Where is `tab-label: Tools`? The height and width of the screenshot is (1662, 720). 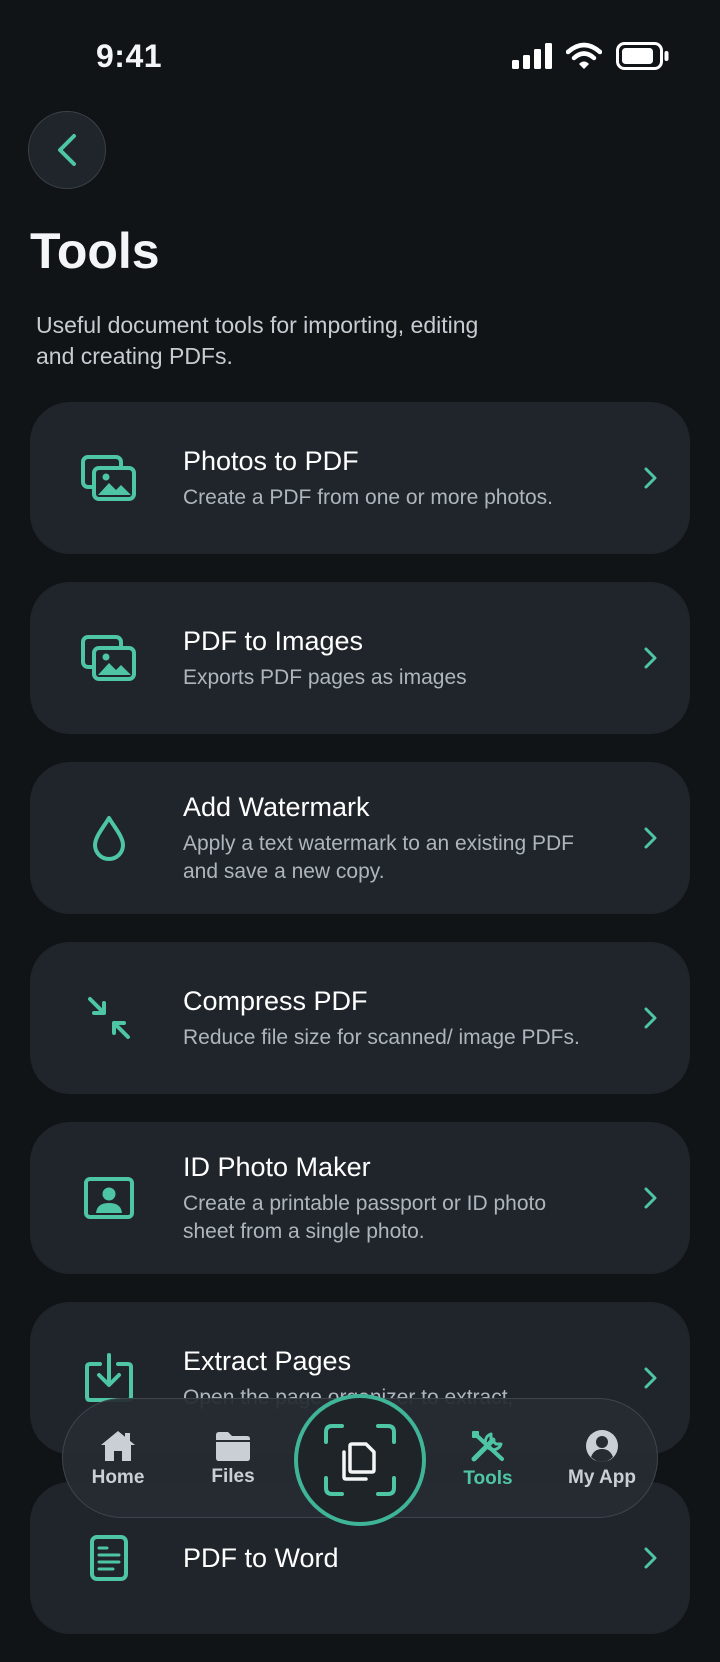 tab-label: Tools is located at coordinates (488, 1478).